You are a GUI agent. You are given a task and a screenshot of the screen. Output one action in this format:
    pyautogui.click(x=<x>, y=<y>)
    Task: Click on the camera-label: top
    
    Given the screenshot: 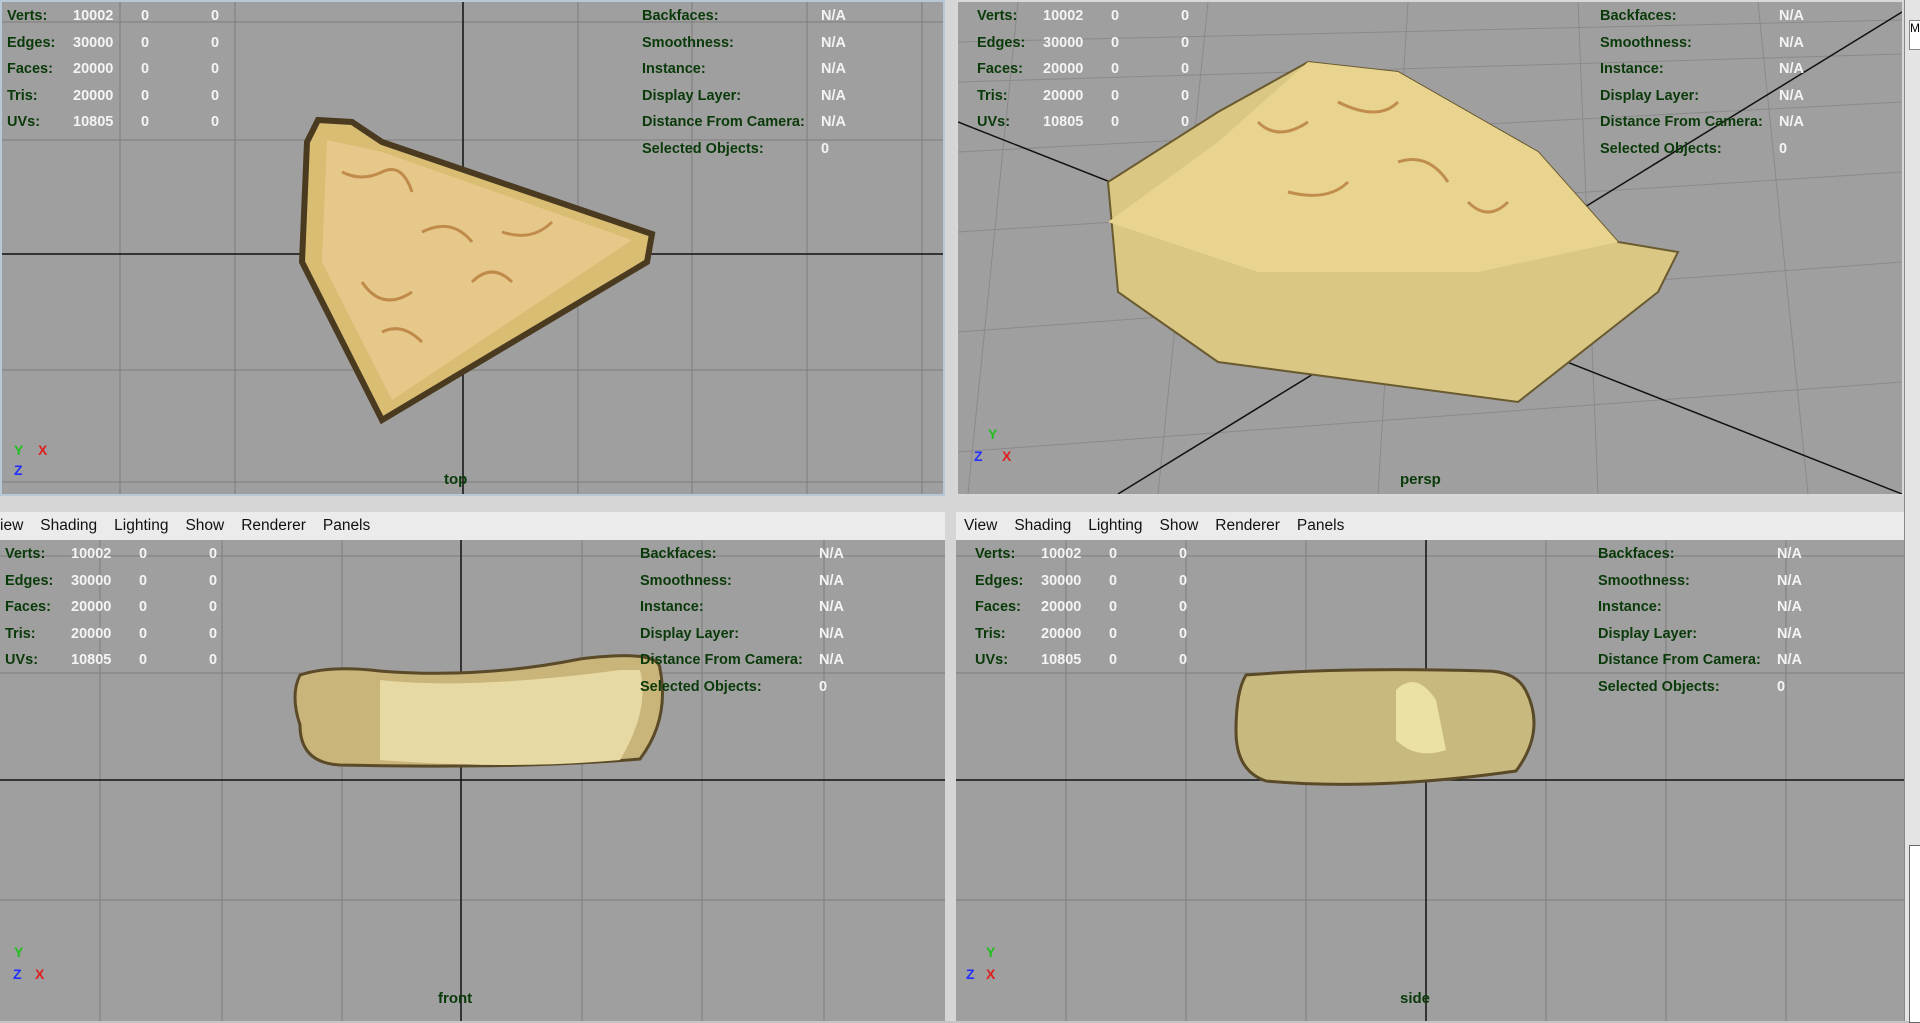 What is the action you would take?
    pyautogui.click(x=456, y=479)
    